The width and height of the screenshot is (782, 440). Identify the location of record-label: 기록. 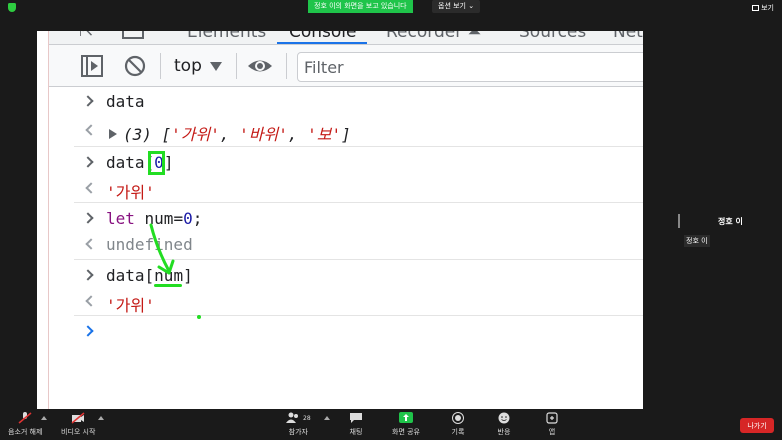
(458, 432).